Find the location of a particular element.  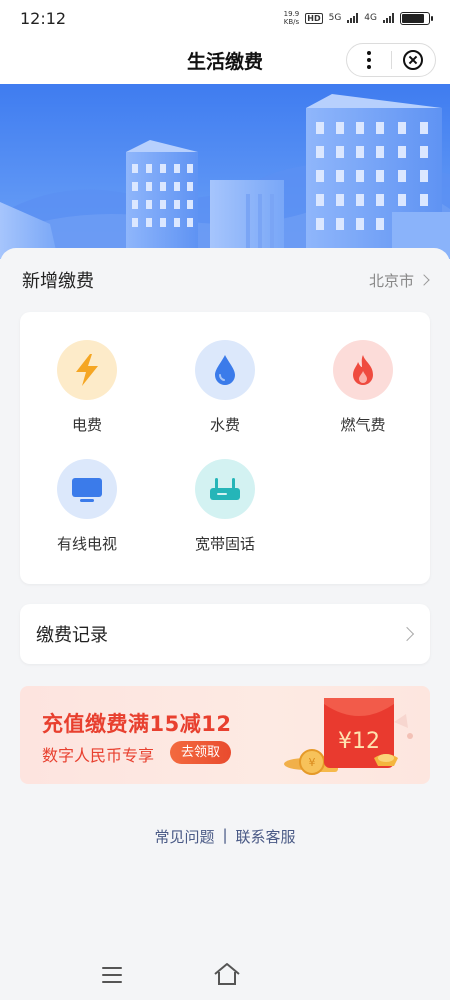

close-circle-icon is located at coordinates (413, 60).